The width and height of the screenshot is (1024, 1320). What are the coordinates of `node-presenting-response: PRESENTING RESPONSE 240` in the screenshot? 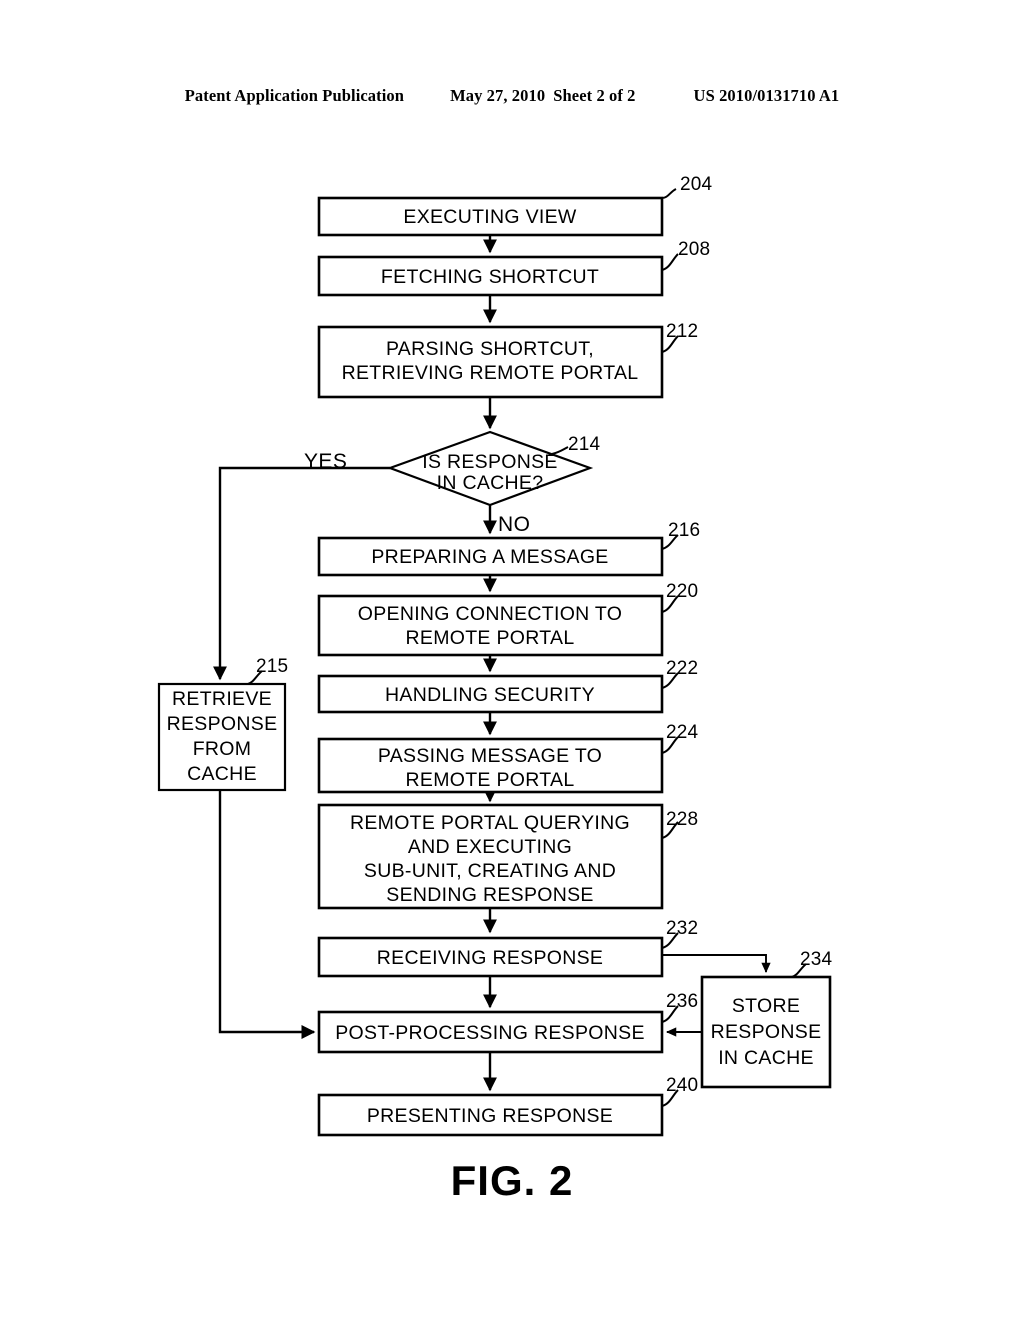 It's located at (507, 1106).